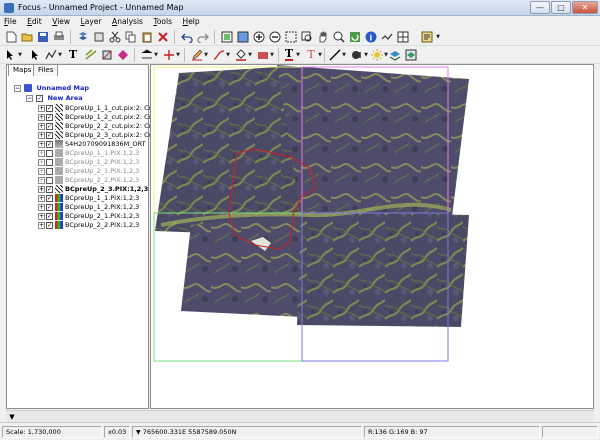 Image resolution: width=600 pixels, height=440 pixels. Describe the element at coordinates (403, 37) in the screenshot. I see `grid-icon` at that location.